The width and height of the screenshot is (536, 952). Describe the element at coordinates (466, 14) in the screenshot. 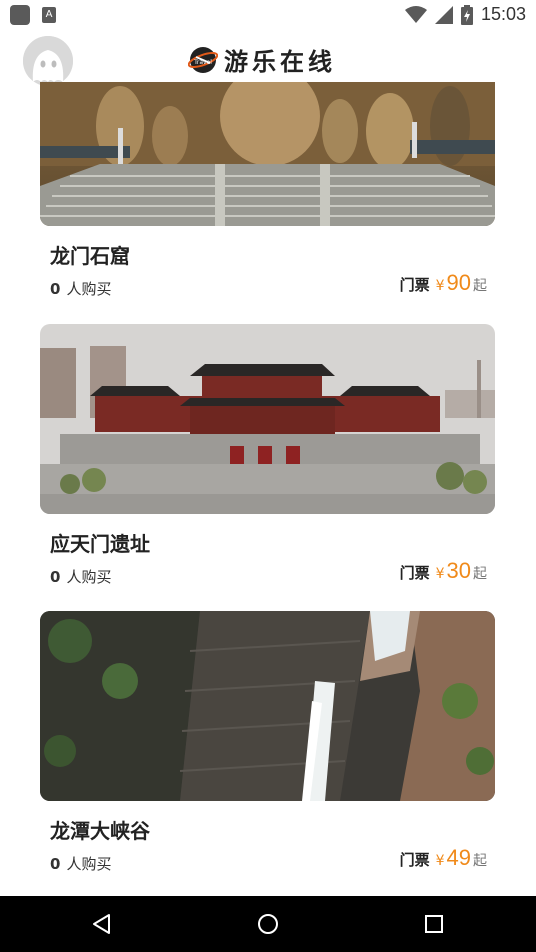

I see `battery-icon` at that location.